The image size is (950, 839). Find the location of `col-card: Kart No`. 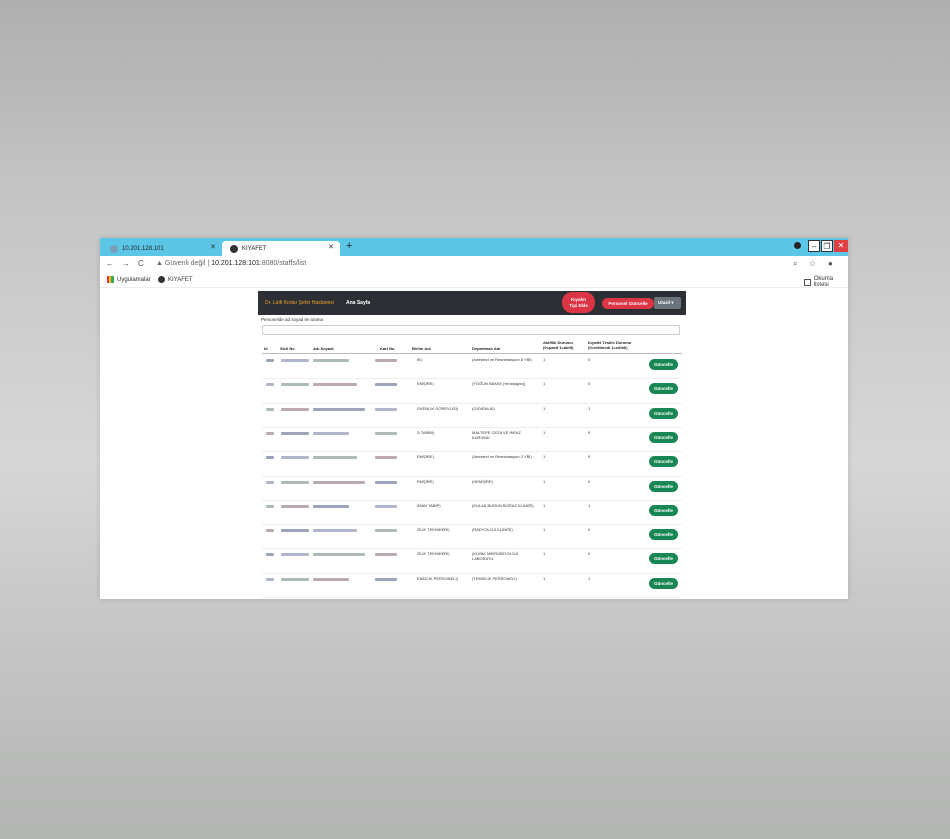

col-card: Kart No is located at coordinates (387, 348).